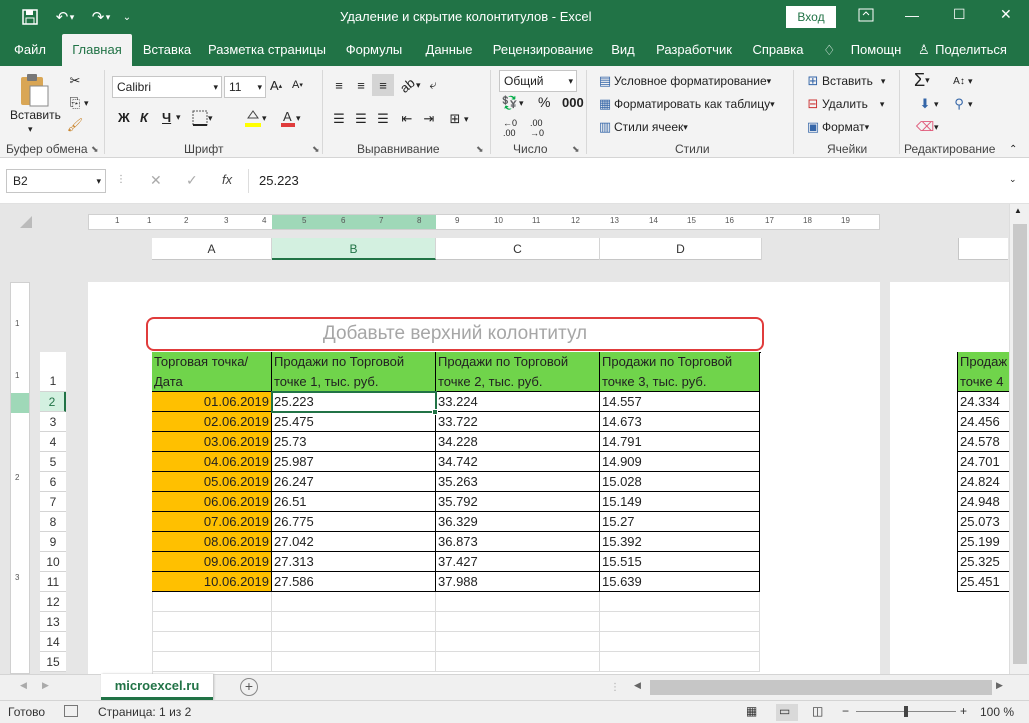 The width and height of the screenshot is (1029, 723). Describe the element at coordinates (518, 402) in the screenshot. I see `sales-cell: 33.224` at that location.